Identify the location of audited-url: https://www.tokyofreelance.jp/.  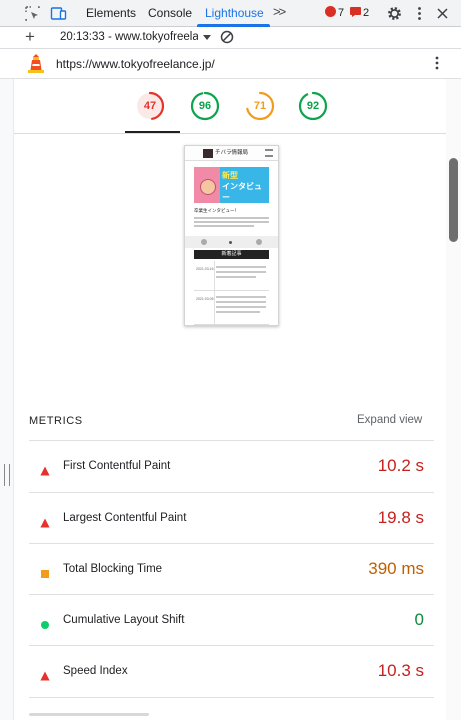
(135, 64).